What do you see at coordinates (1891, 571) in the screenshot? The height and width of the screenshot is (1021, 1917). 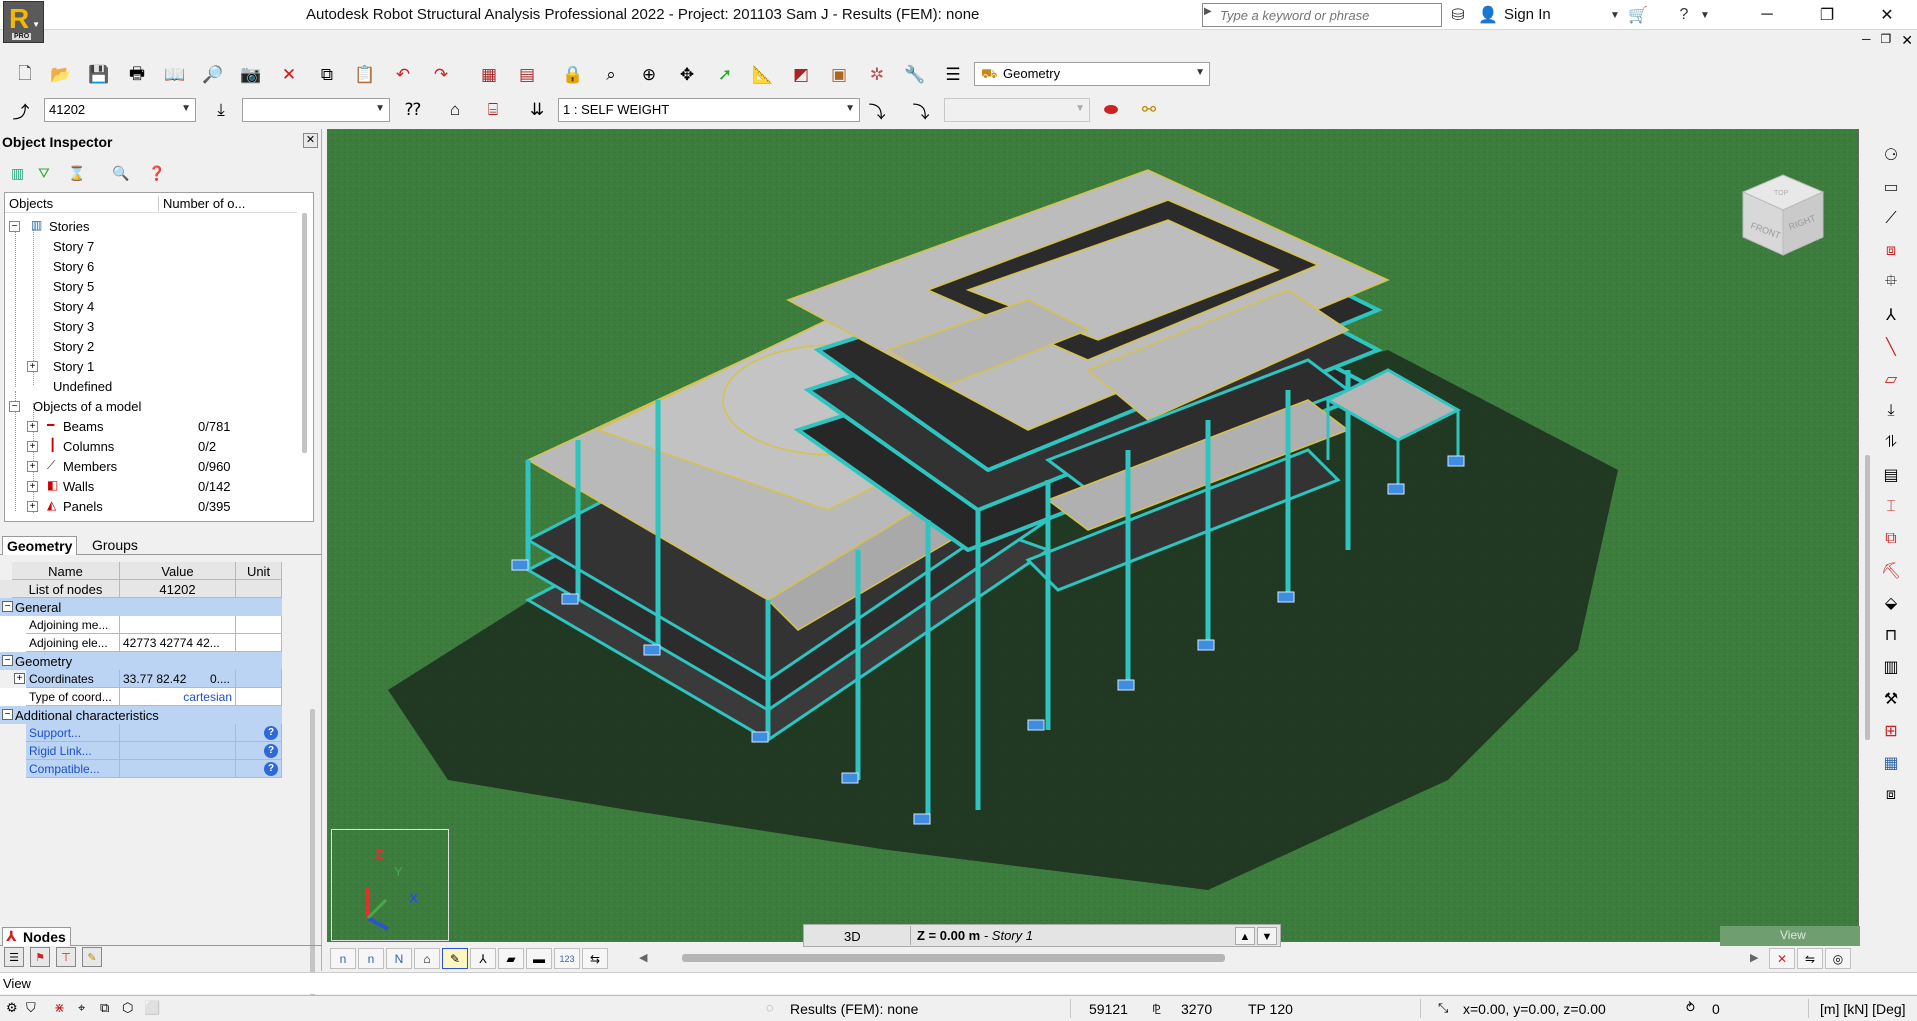 I see `panel-tool-icon: ⛏` at bounding box center [1891, 571].